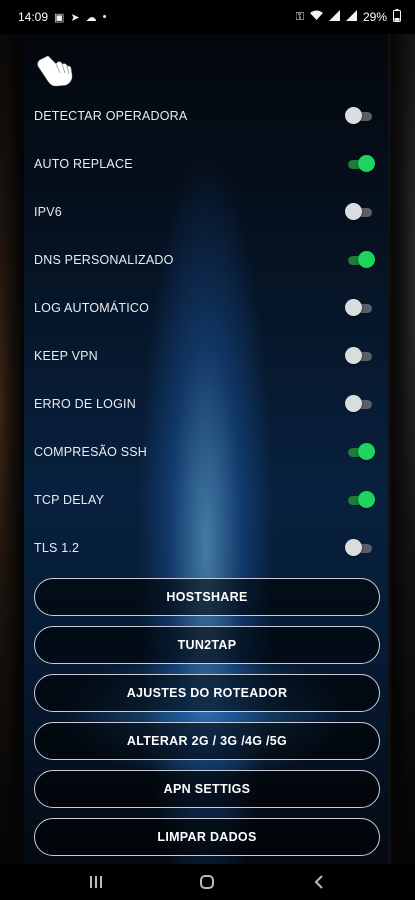 This screenshot has width=415, height=900. Describe the element at coordinates (374, 17) in the screenshot. I see `battery-percent: 29%` at that location.